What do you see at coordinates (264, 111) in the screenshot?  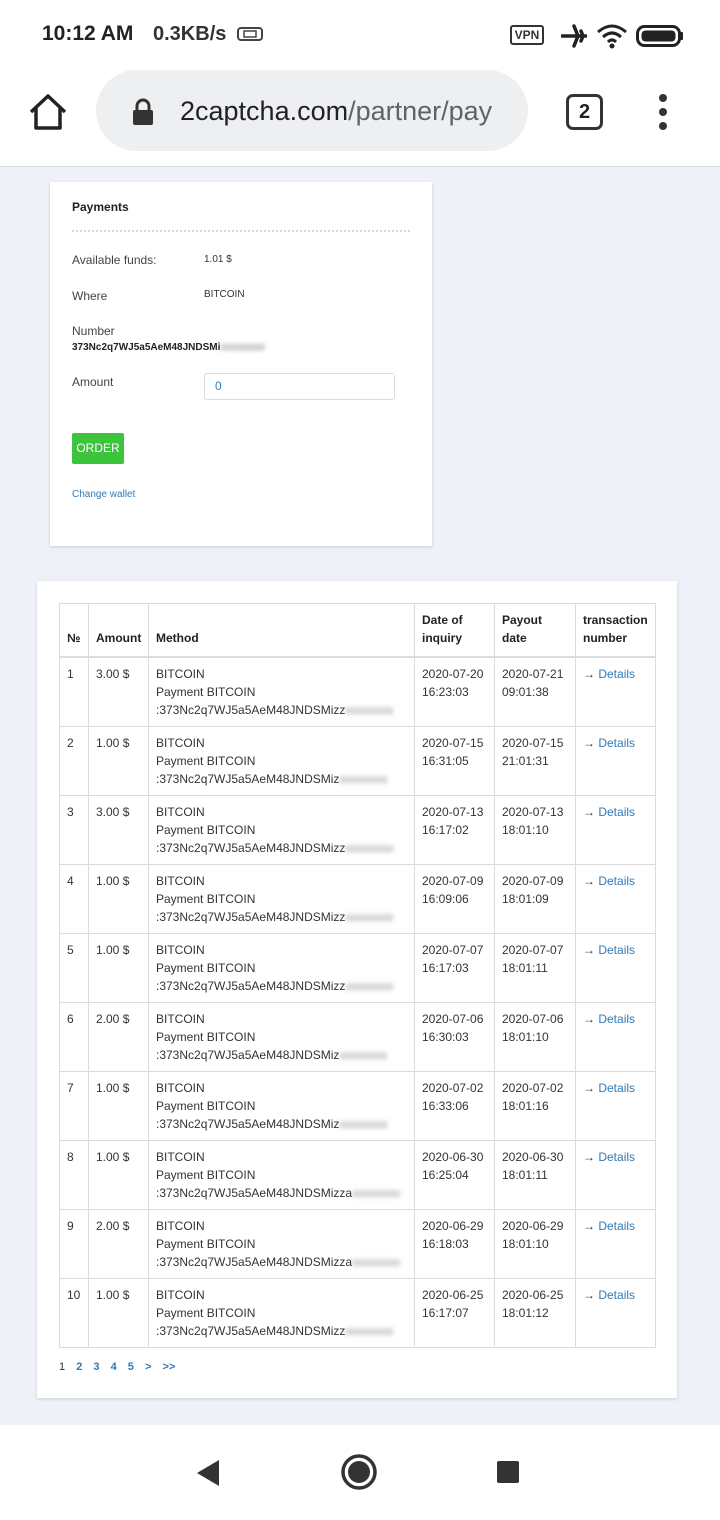 I see `url-domain: 2captcha.com` at bounding box center [264, 111].